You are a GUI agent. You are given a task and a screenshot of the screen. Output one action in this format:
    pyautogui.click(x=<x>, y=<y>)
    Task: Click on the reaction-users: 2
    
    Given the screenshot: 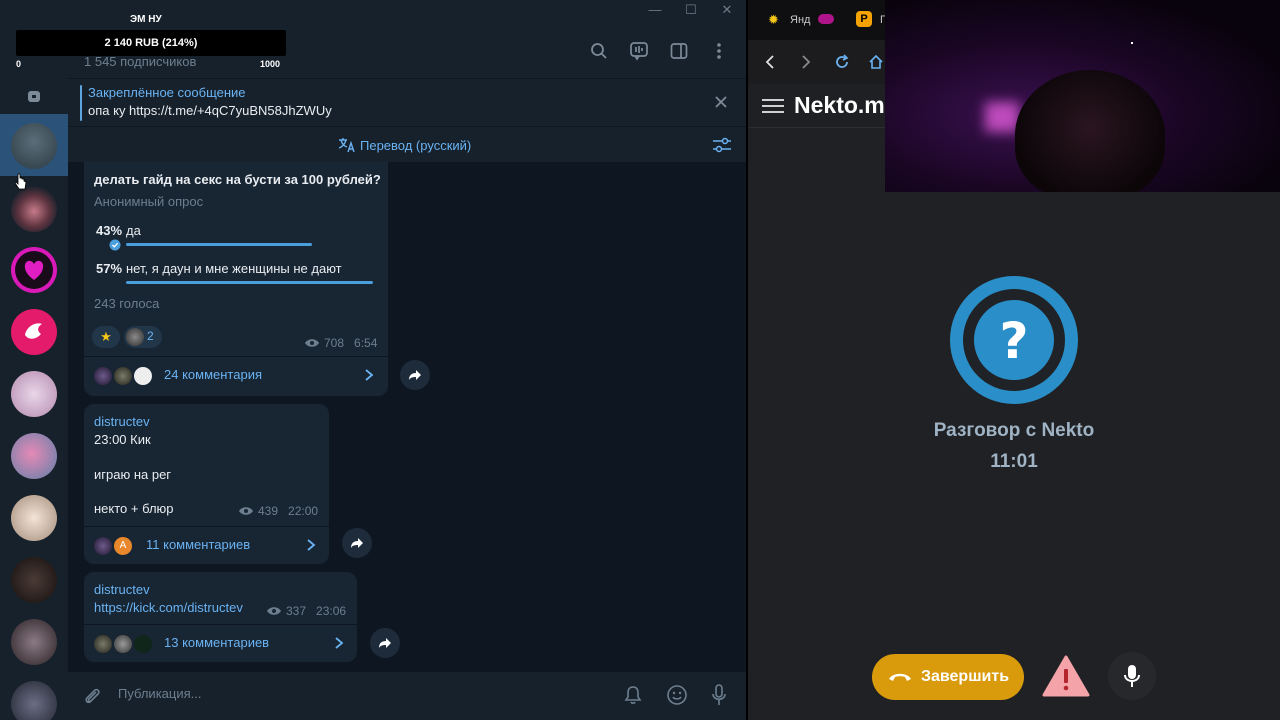 What is the action you would take?
    pyautogui.click(x=143, y=337)
    